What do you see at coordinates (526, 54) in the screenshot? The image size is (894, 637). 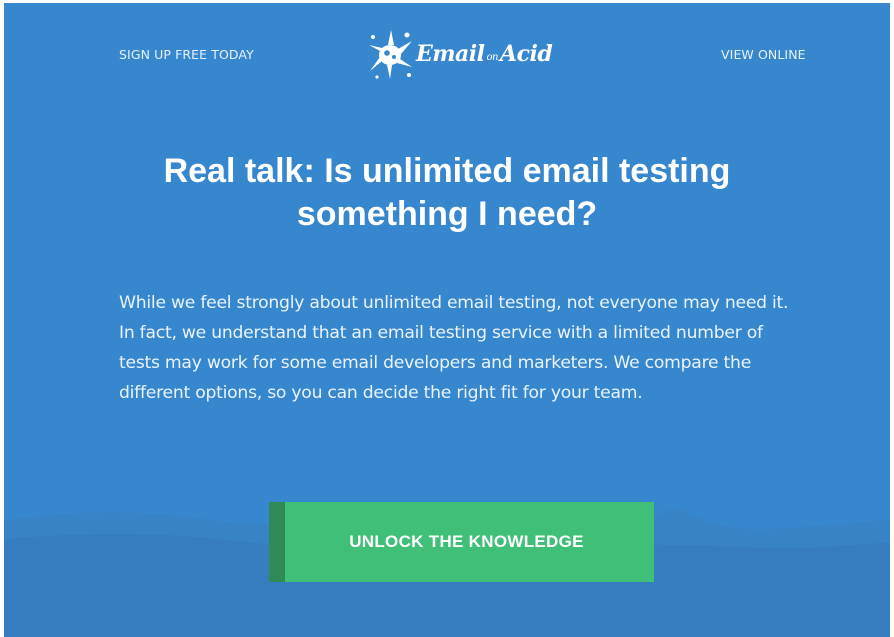 I see `logo-text-acid: Acid` at bounding box center [526, 54].